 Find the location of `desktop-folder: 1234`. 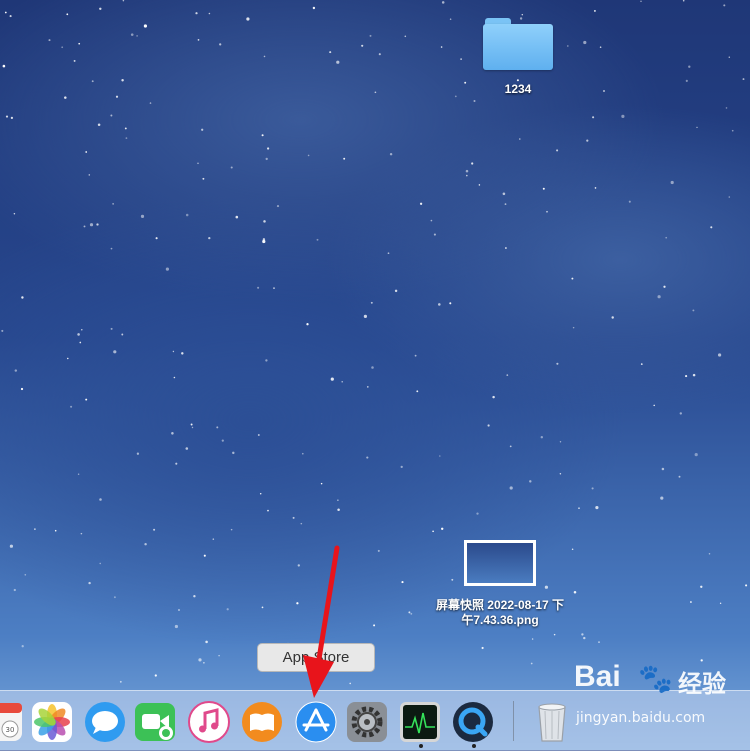

desktop-folder: 1234 is located at coordinates (518, 57).